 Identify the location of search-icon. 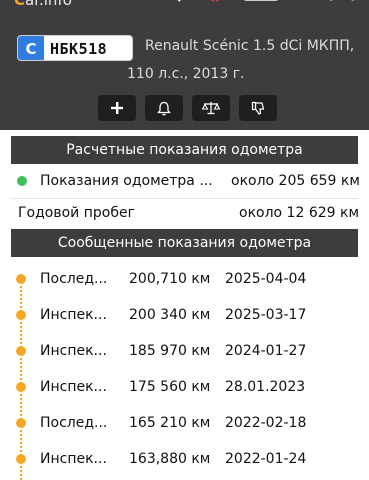
(175, 3).